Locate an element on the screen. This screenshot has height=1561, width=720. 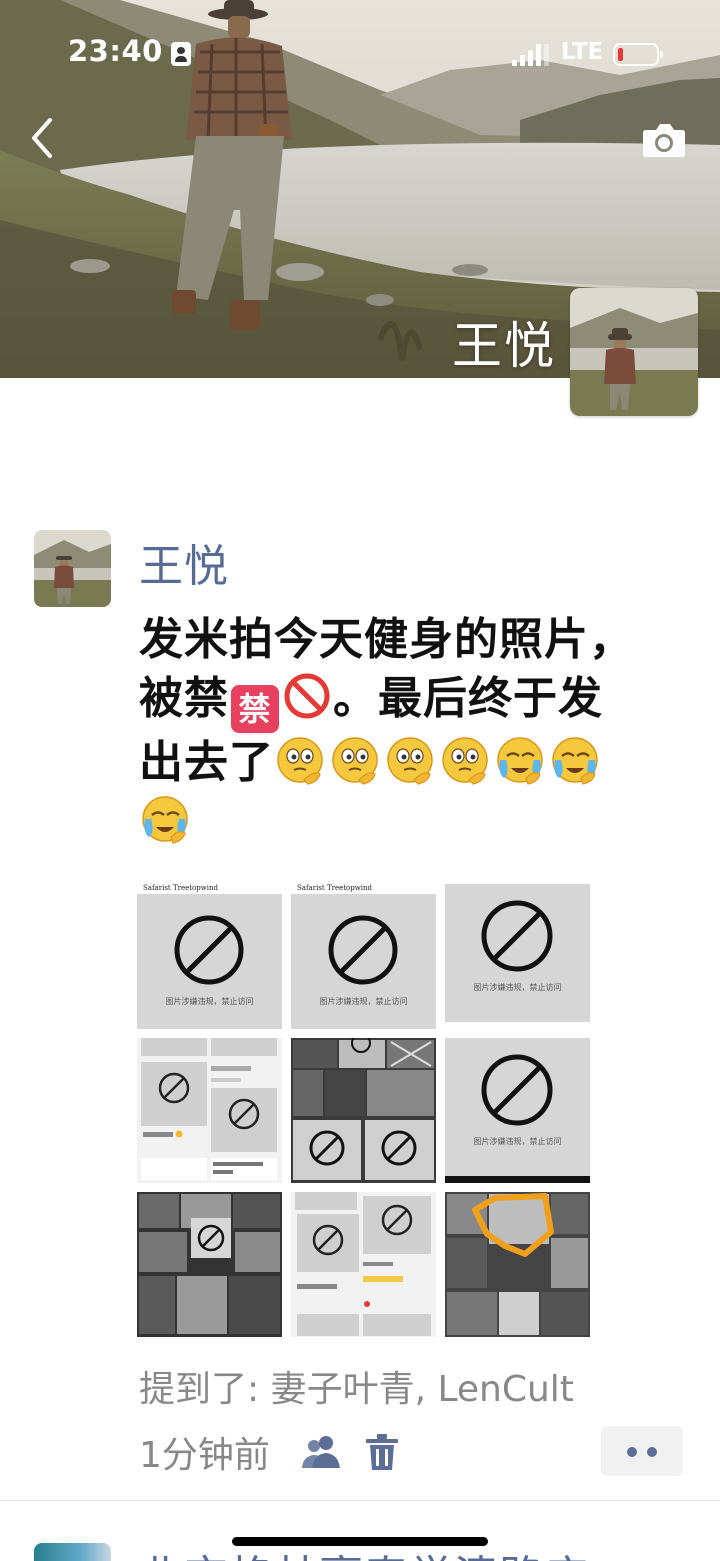
post-text-line-3: 出去了 is located at coordinates (409, 762).